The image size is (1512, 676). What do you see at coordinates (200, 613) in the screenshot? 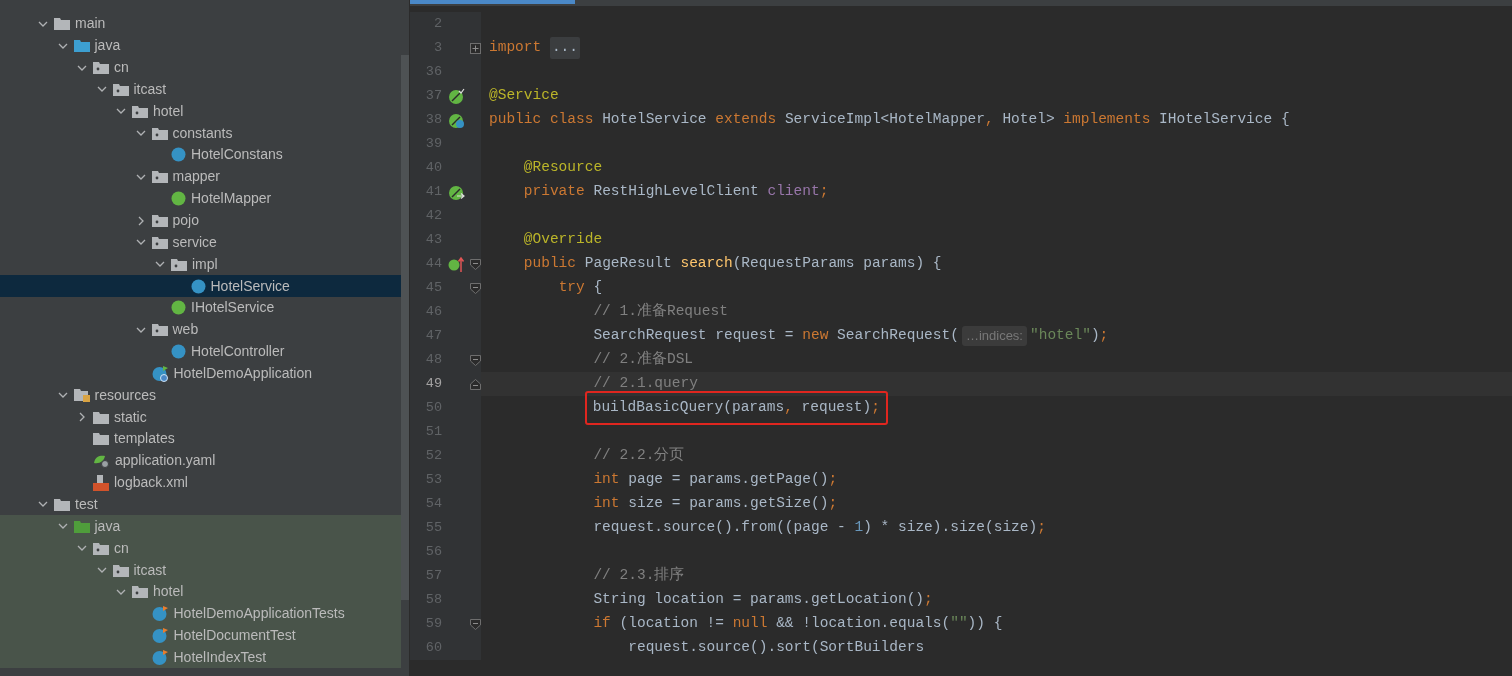
I see `tree-row: HotelDemoApplicationTests` at bounding box center [200, 613].